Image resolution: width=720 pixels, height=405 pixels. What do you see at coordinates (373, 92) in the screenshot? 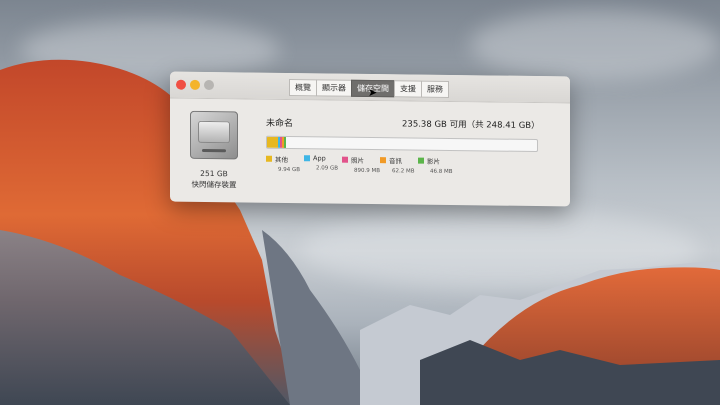
I see `mouse-pointer-icon: ➤` at bounding box center [373, 92].